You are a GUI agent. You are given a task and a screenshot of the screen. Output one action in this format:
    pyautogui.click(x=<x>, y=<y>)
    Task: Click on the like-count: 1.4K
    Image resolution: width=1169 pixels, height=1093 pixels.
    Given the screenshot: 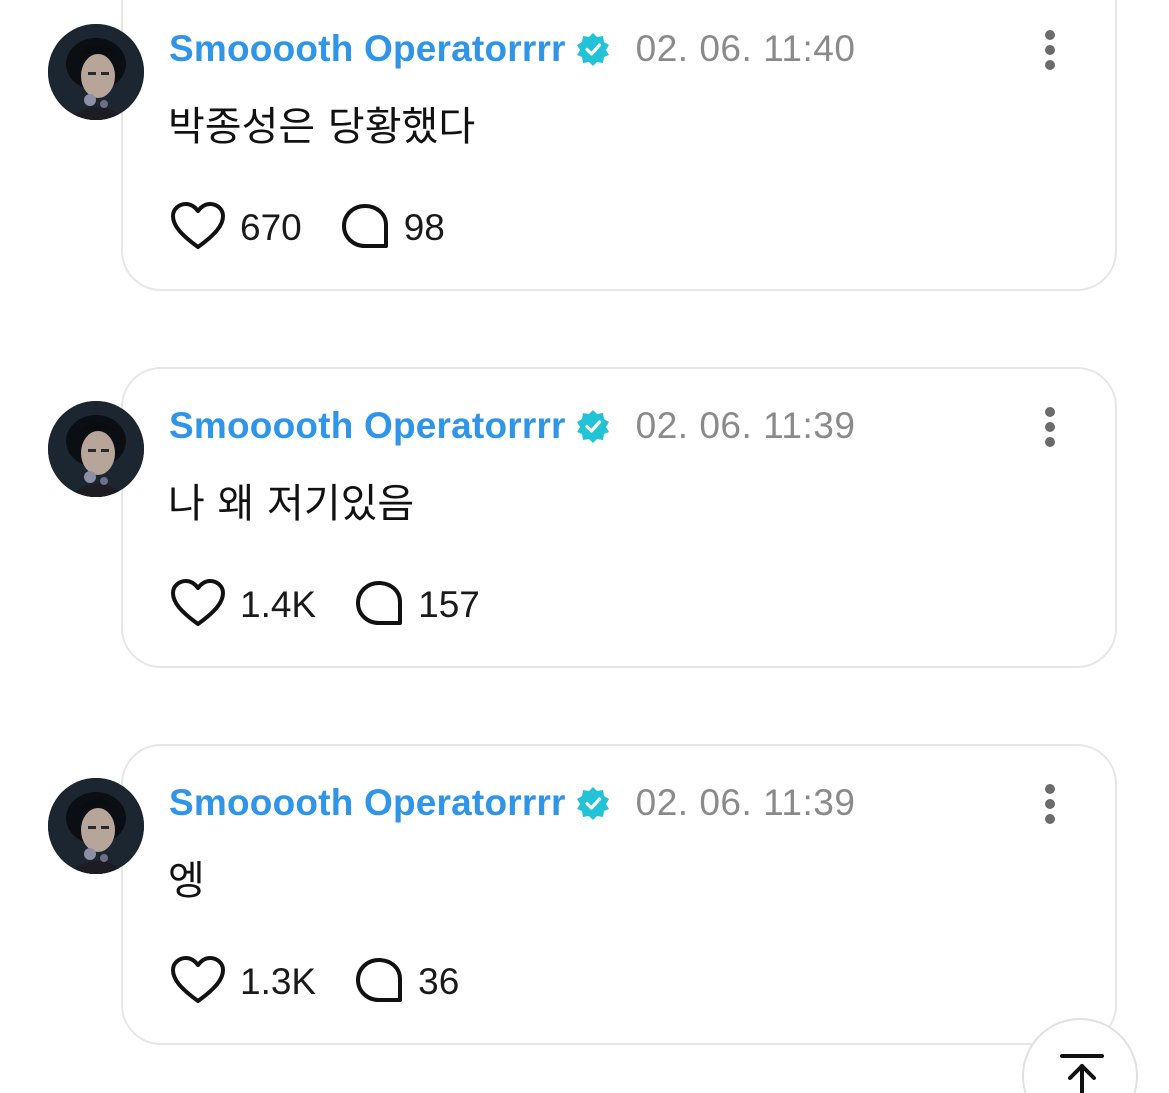 What is the action you would take?
    pyautogui.click(x=278, y=604)
    